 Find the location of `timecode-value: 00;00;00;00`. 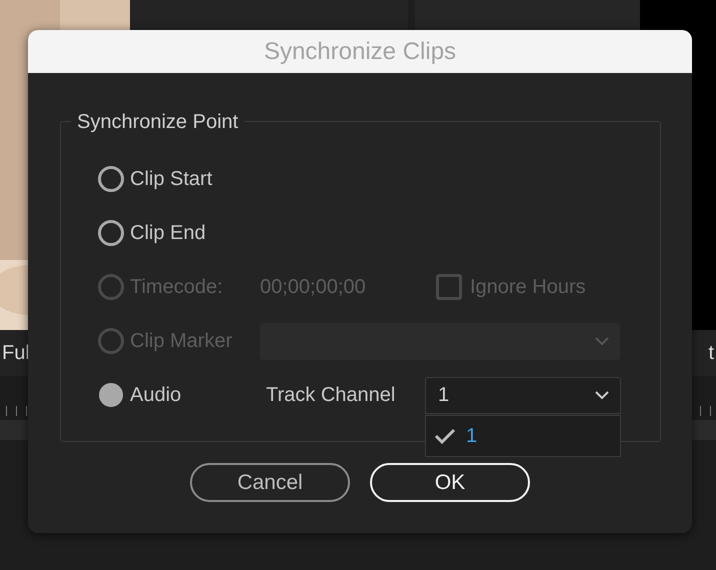

timecode-value: 00;00;00;00 is located at coordinates (313, 287).